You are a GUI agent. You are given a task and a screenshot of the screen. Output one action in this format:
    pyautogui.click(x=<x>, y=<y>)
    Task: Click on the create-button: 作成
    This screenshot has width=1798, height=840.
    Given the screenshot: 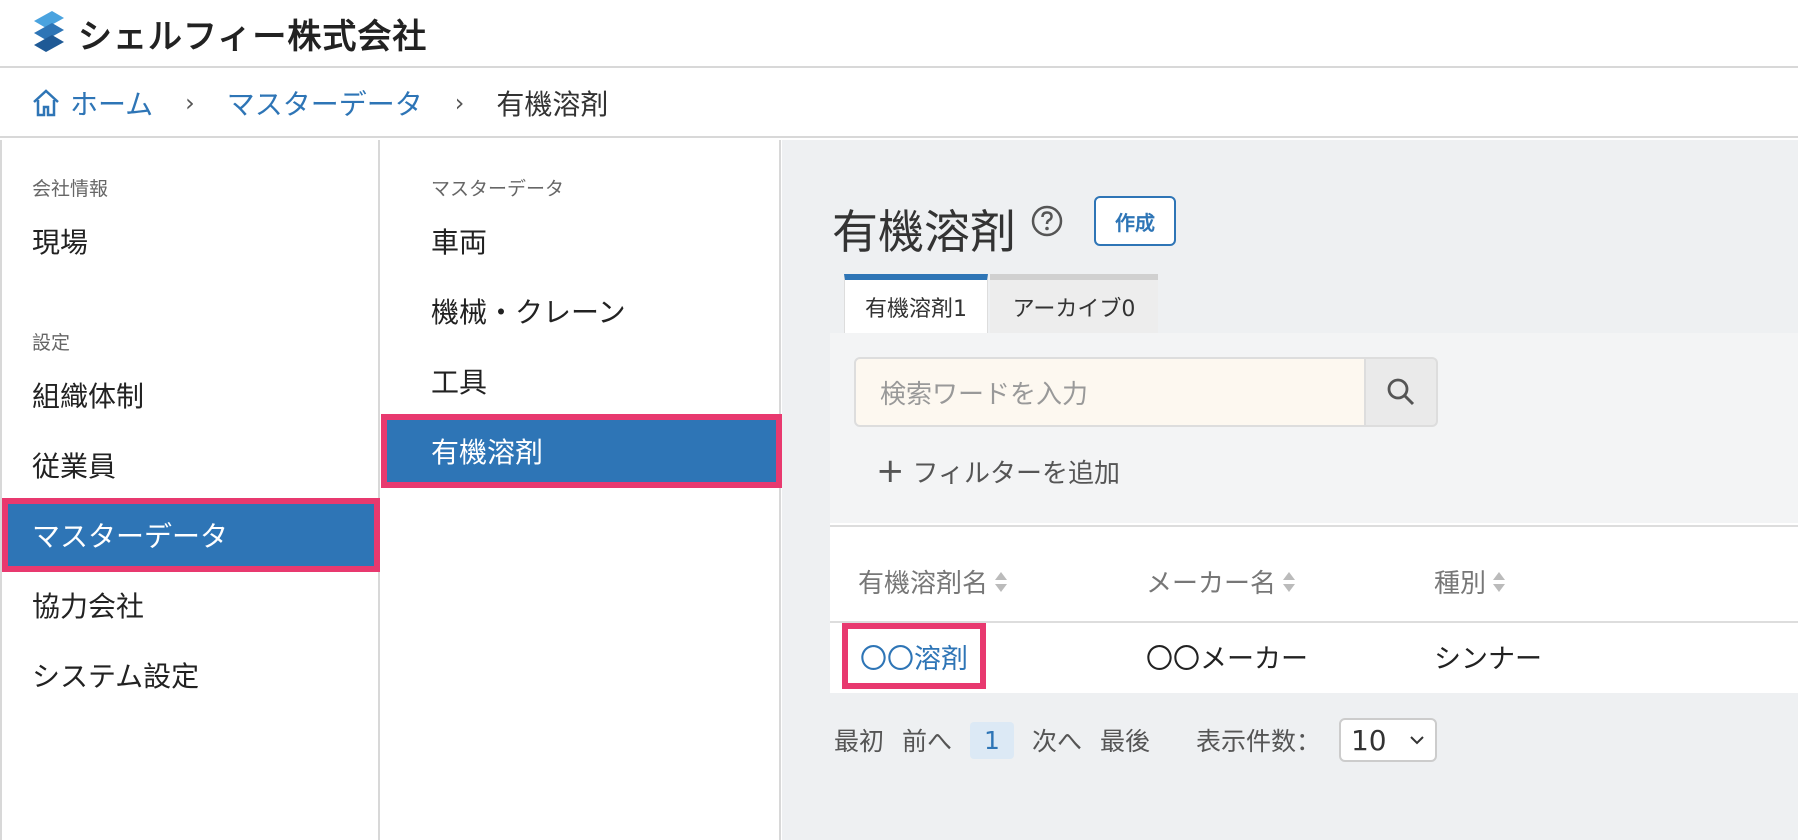 What is the action you would take?
    pyautogui.click(x=1135, y=221)
    